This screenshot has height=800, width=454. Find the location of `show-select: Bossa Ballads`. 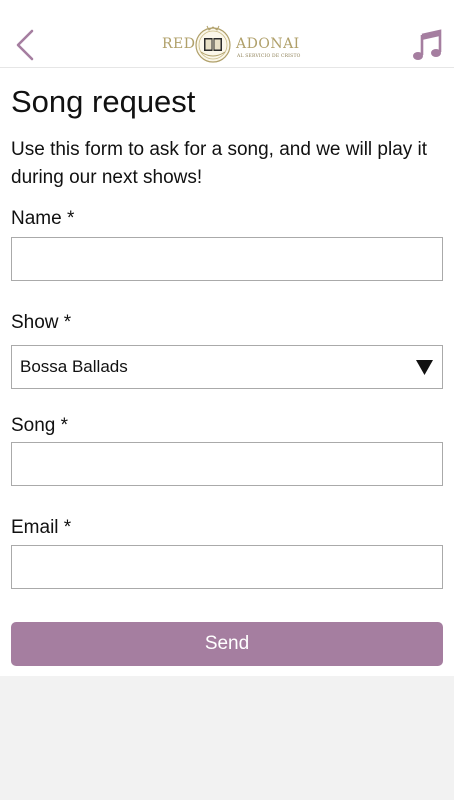

show-select: Bossa Ballads is located at coordinates (227, 367).